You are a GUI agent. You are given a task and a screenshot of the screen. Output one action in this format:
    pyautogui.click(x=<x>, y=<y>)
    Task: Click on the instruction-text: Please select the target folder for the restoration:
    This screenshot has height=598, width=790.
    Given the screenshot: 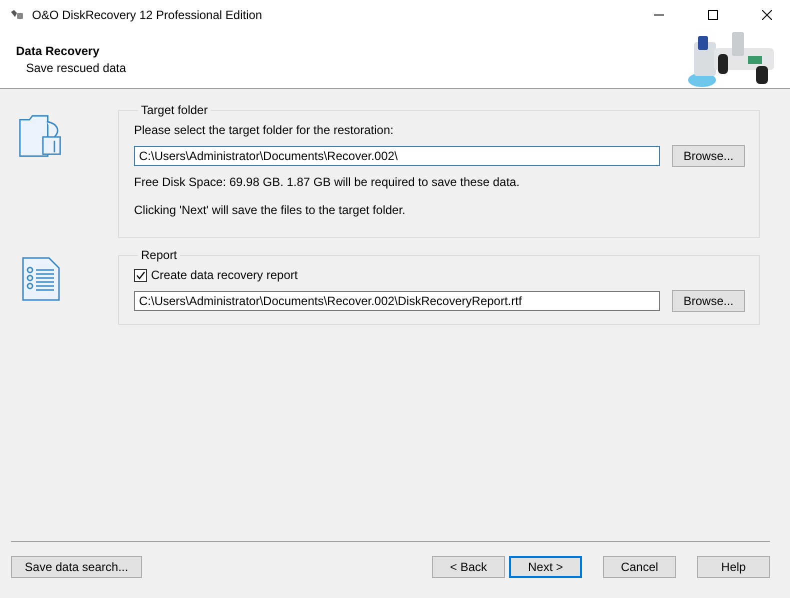 What is the action you would take?
    pyautogui.click(x=264, y=130)
    